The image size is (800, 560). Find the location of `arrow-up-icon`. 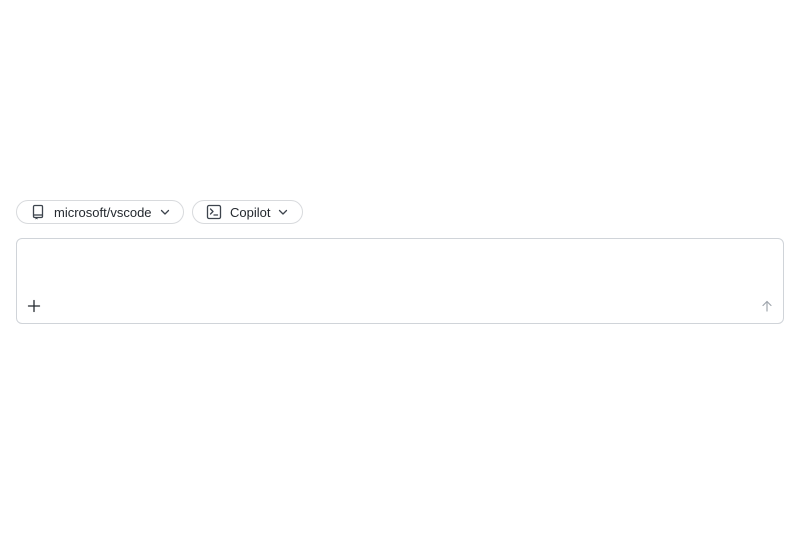

arrow-up-icon is located at coordinates (767, 306).